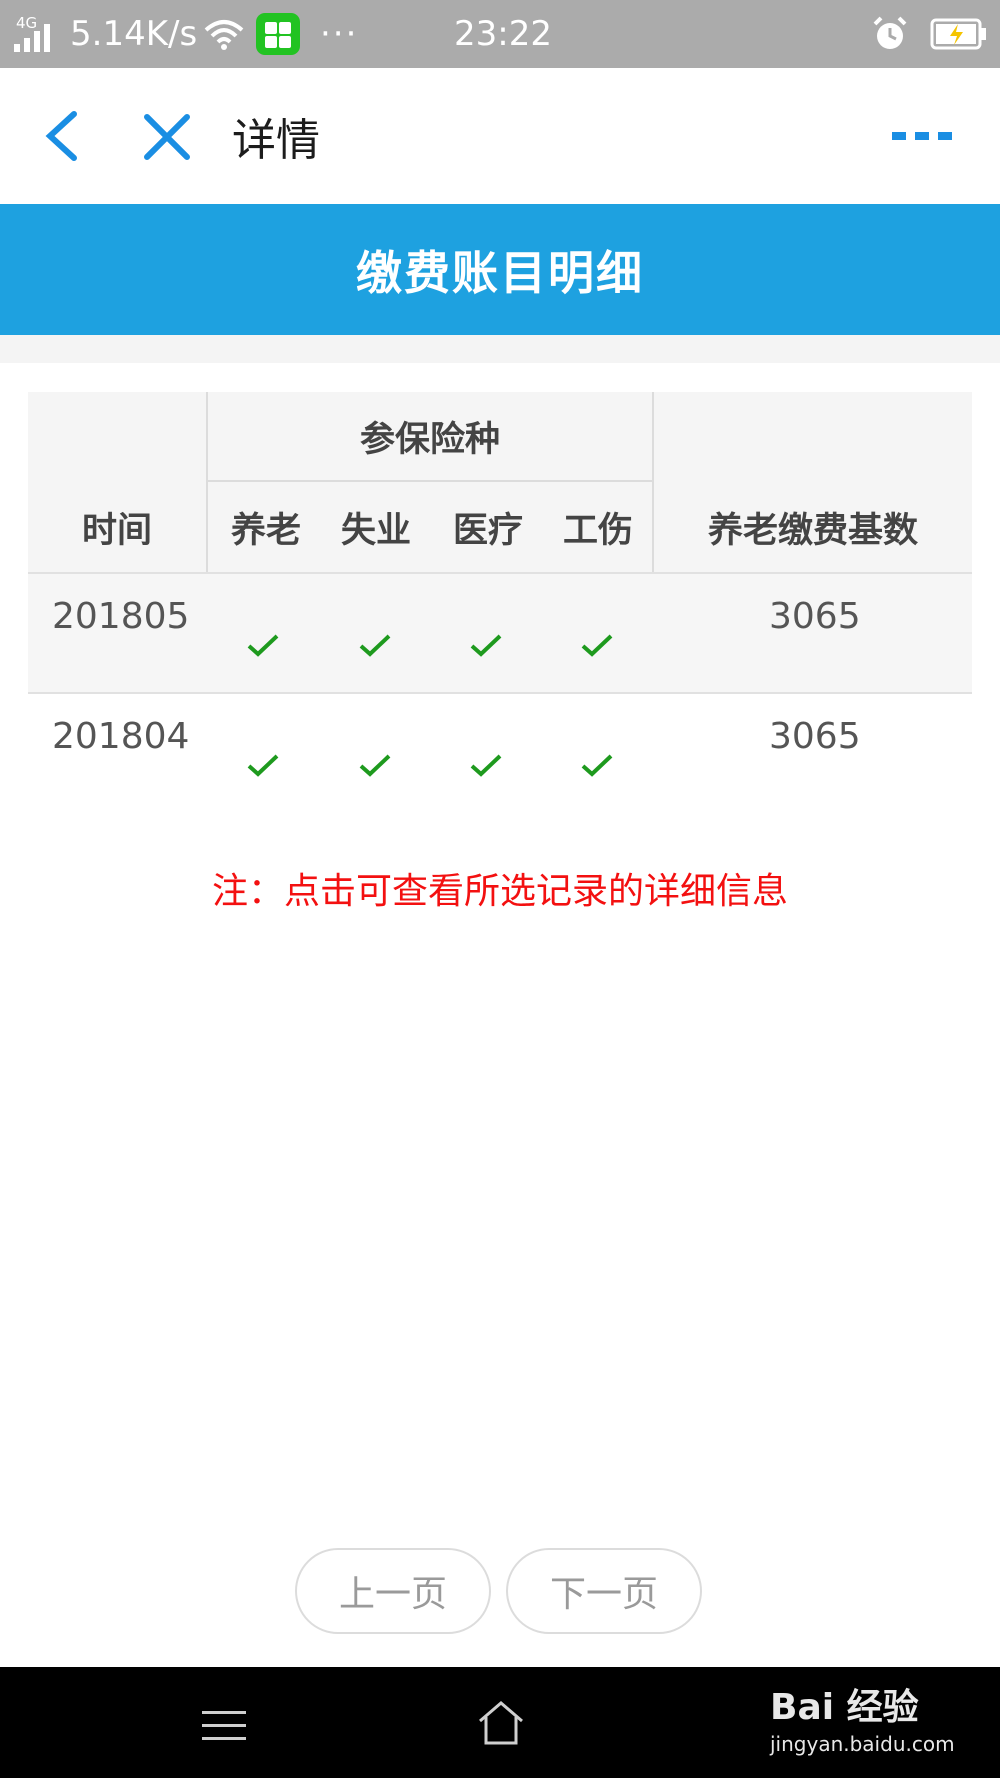  What do you see at coordinates (487, 530) in the screenshot?
I see `header-type-medical: 医疗` at bounding box center [487, 530].